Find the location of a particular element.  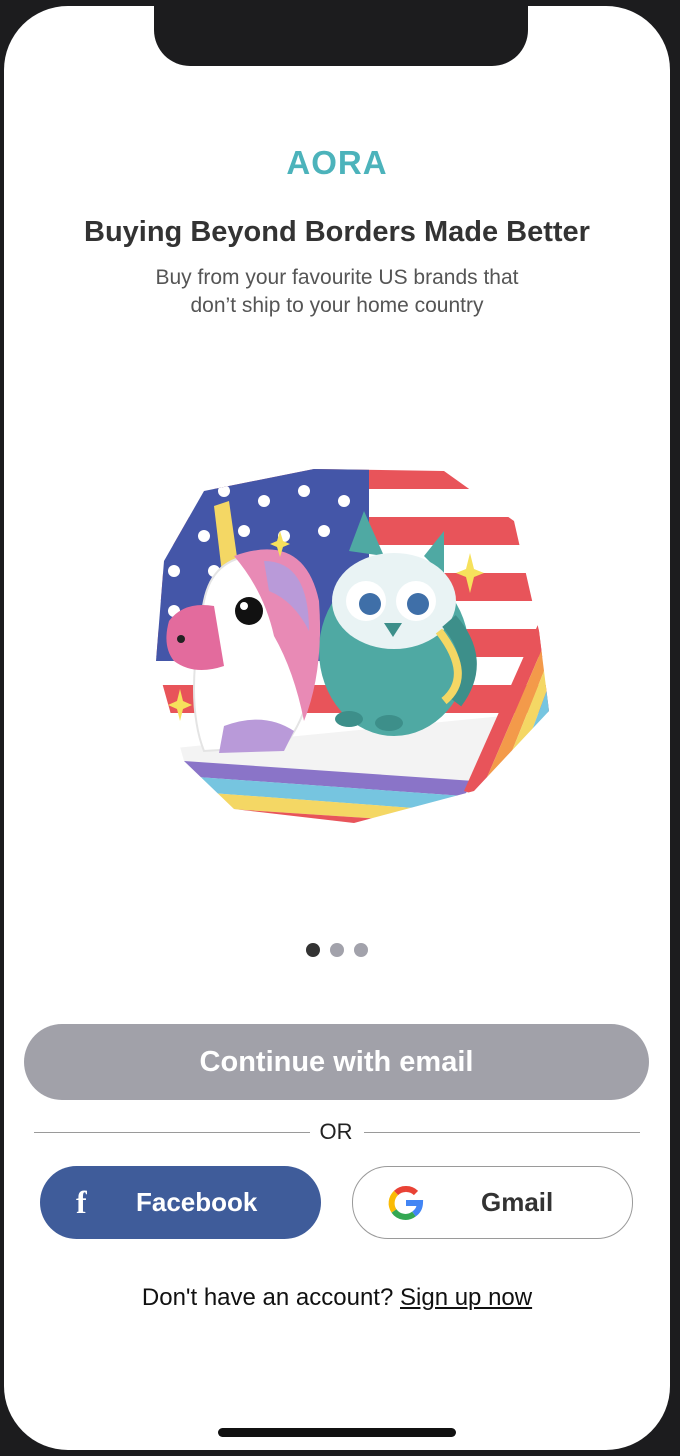

device-notch is located at coordinates (341, 36).